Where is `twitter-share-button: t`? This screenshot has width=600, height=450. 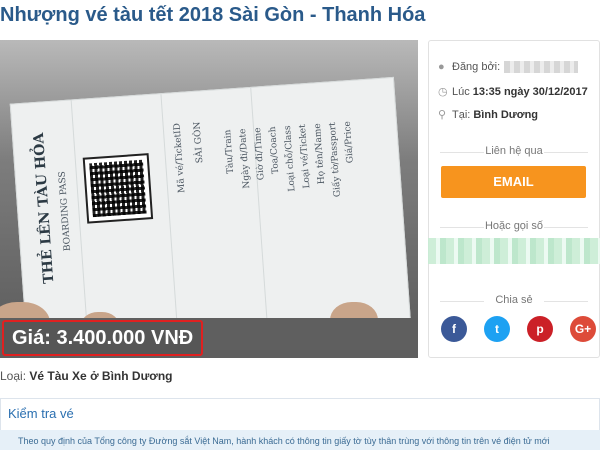 twitter-share-button: t is located at coordinates (497, 329).